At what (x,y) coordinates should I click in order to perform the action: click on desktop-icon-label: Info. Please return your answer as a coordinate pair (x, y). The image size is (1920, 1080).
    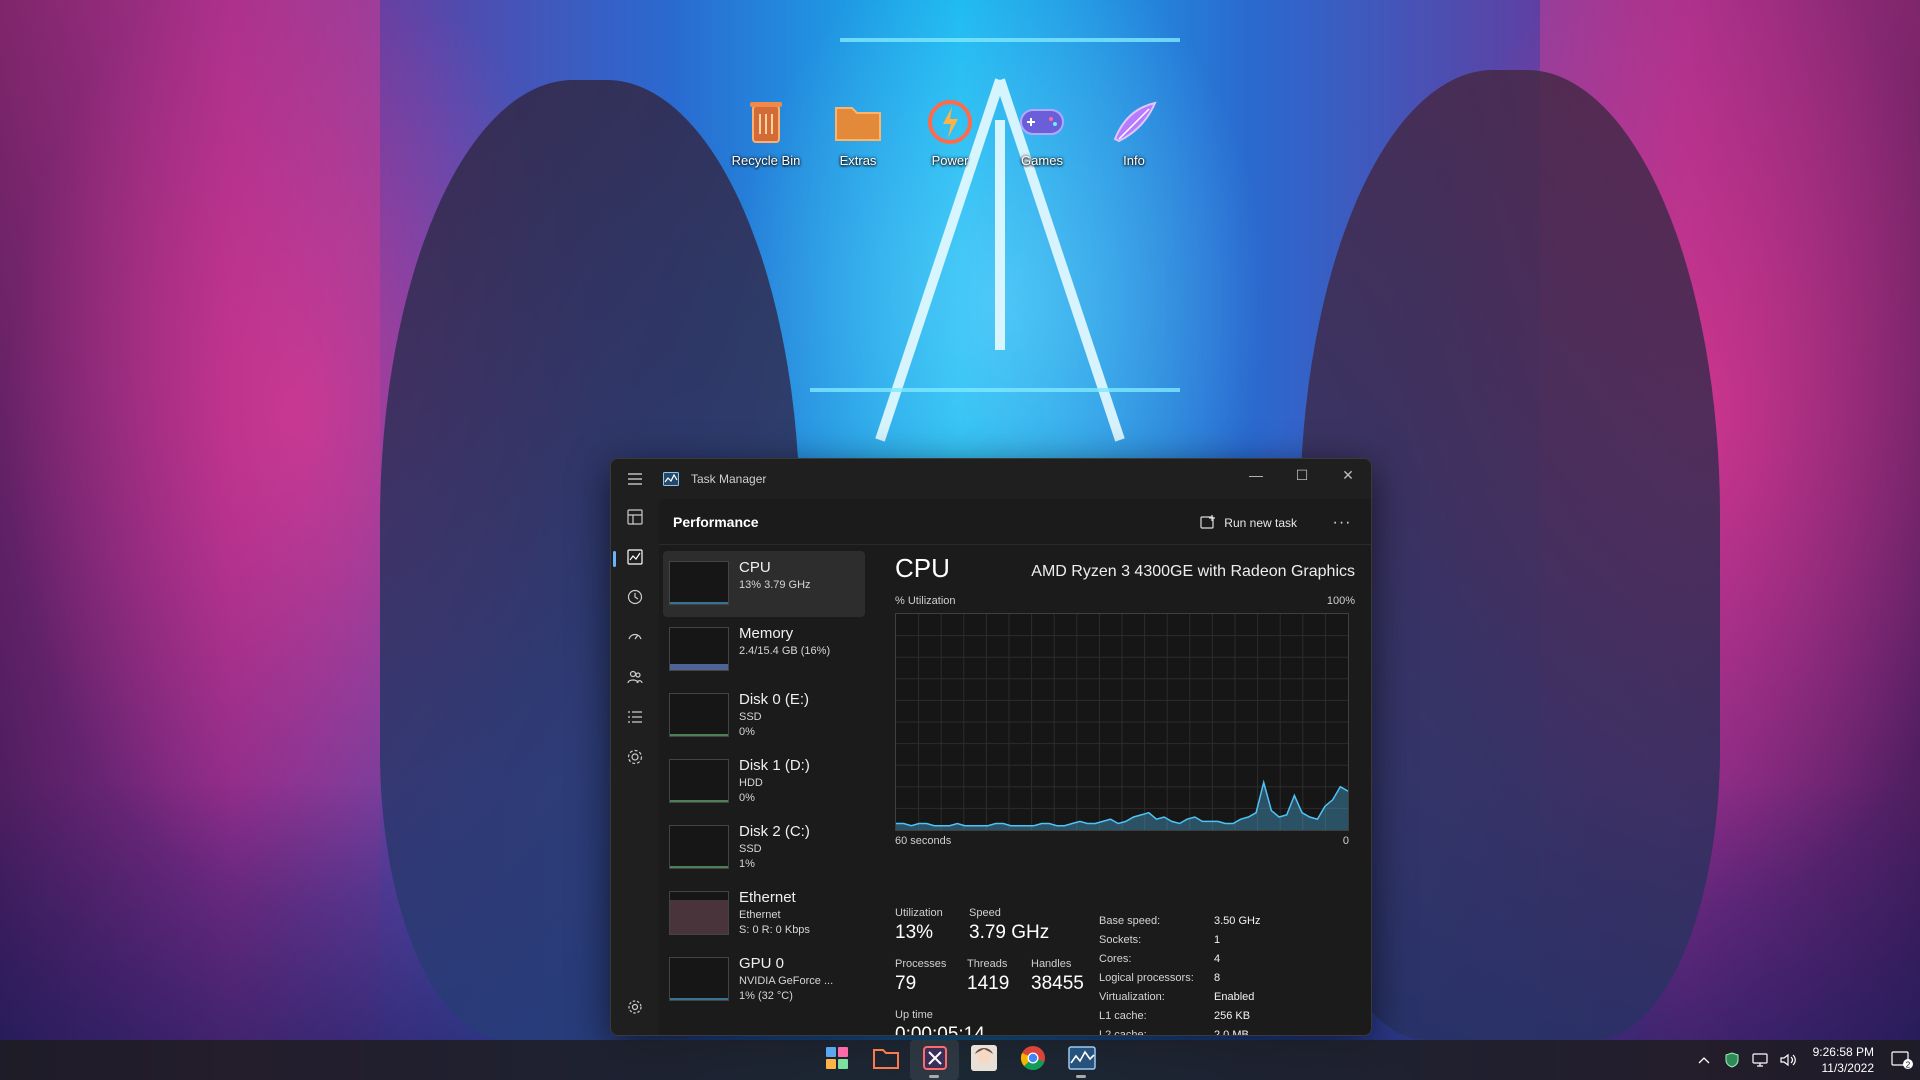
    Looking at the image, I should click on (1134, 160).